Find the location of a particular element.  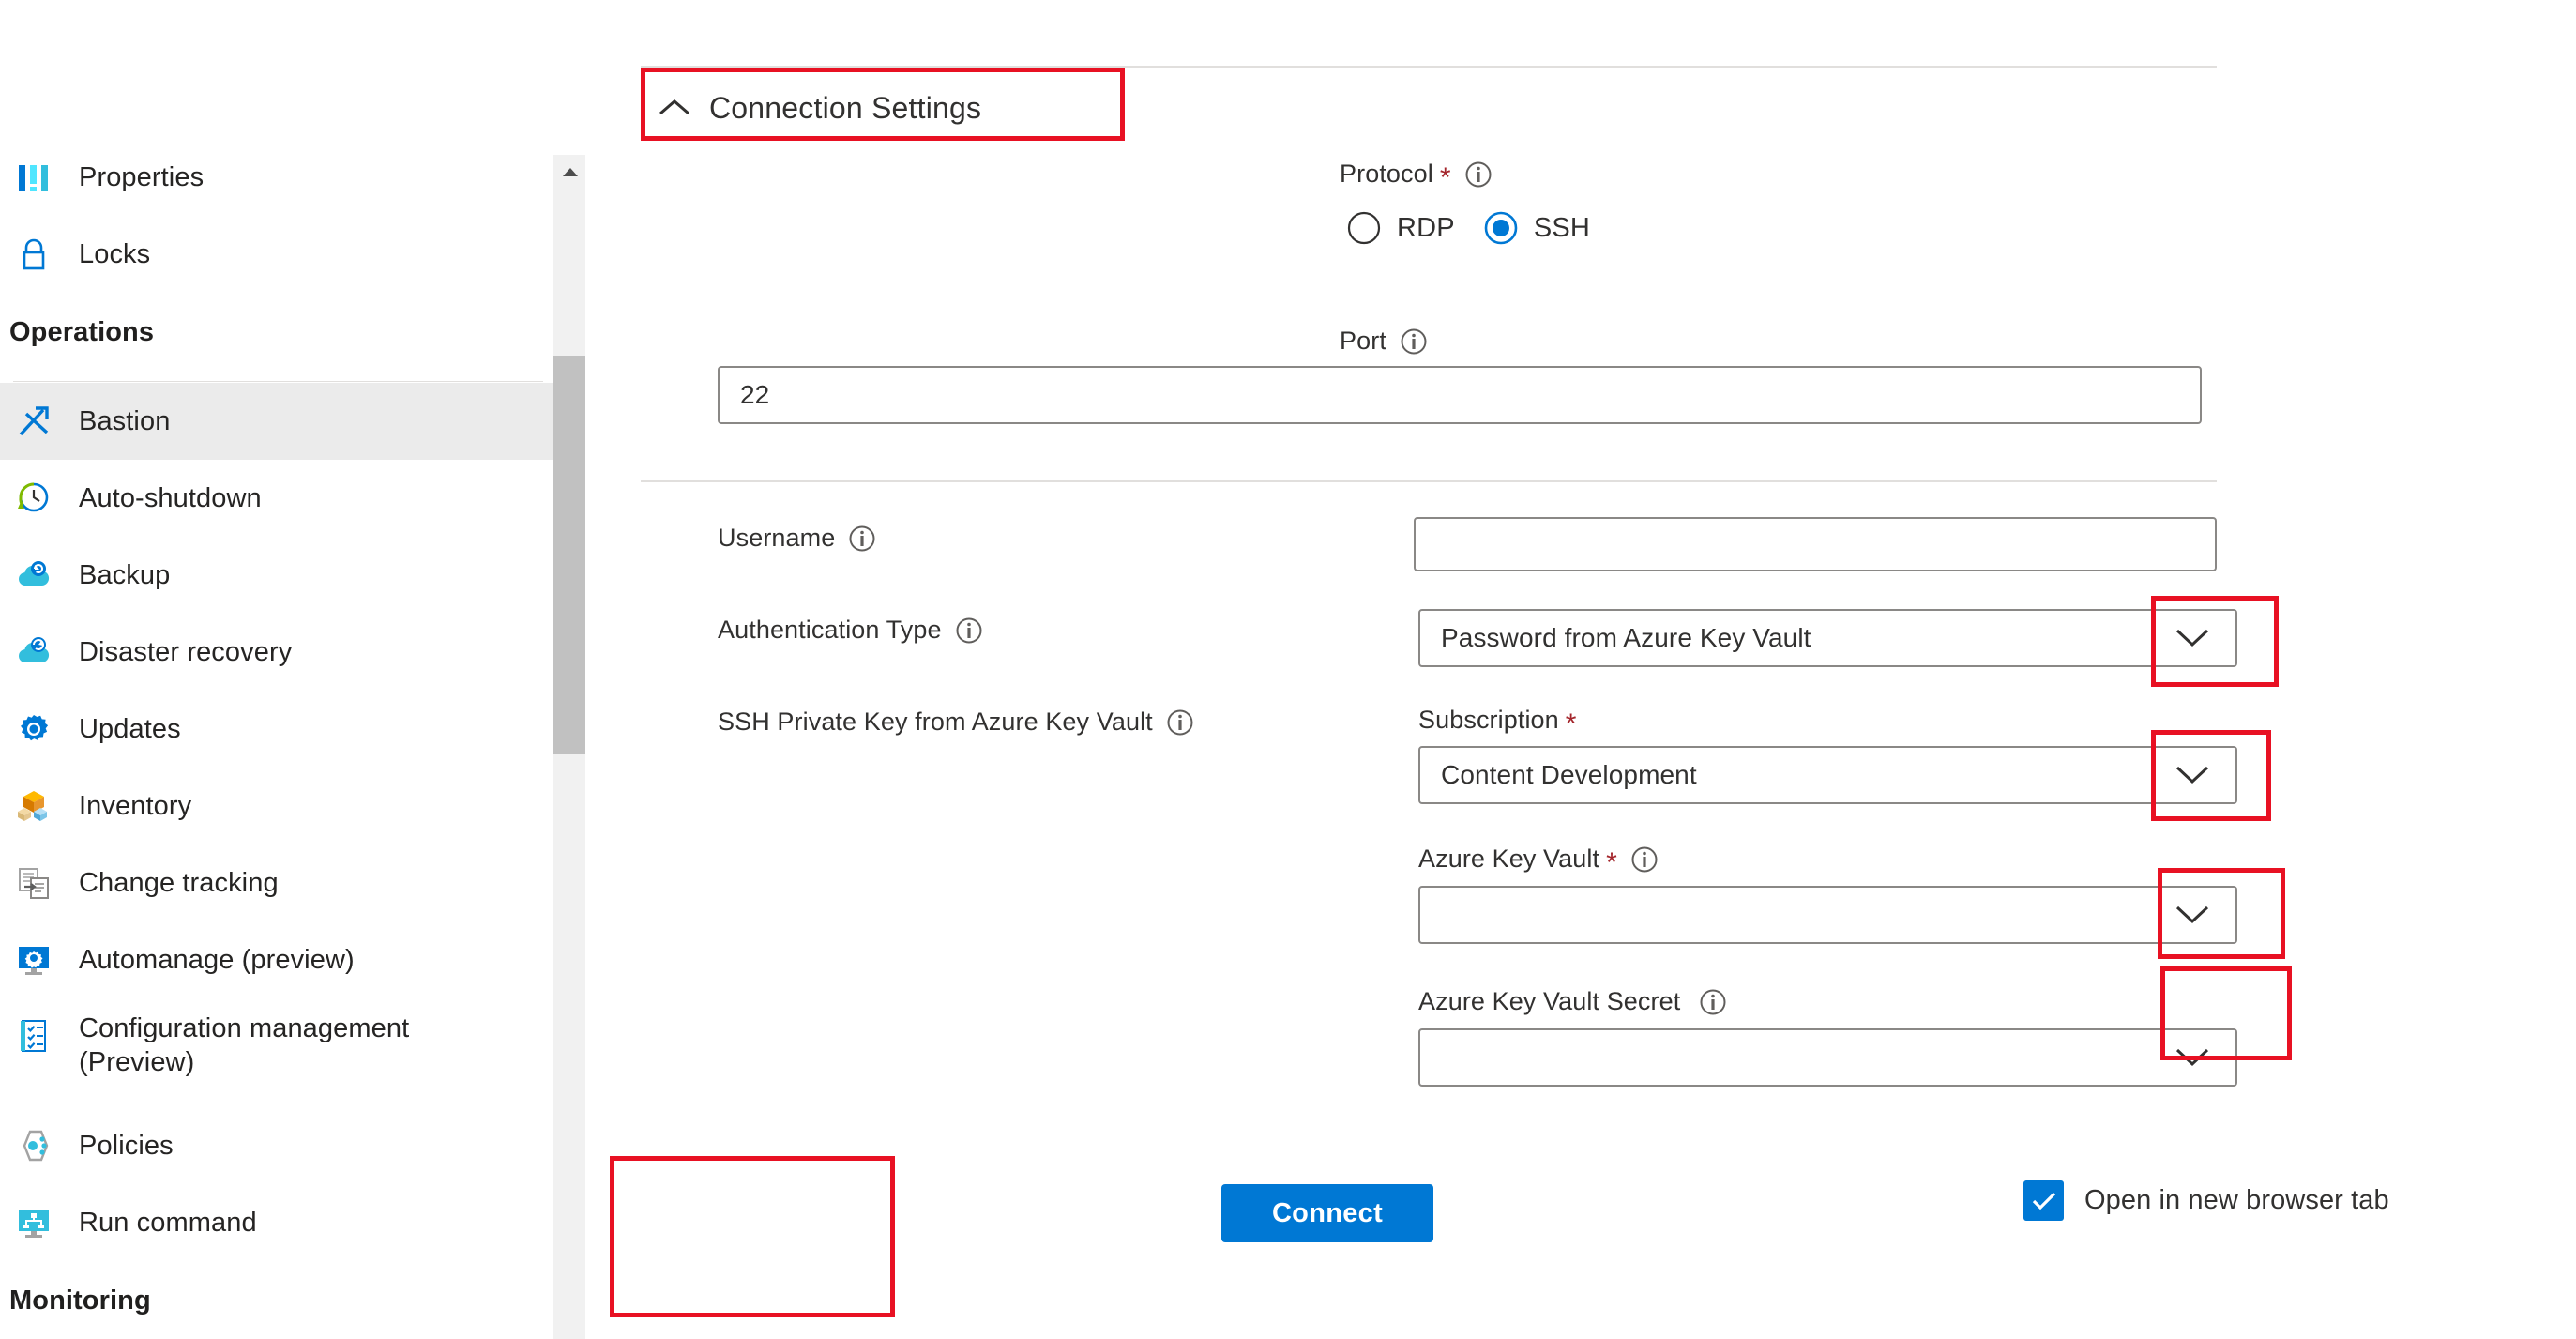

connection-settings-section-header: Connection Settings is located at coordinates (884, 108).